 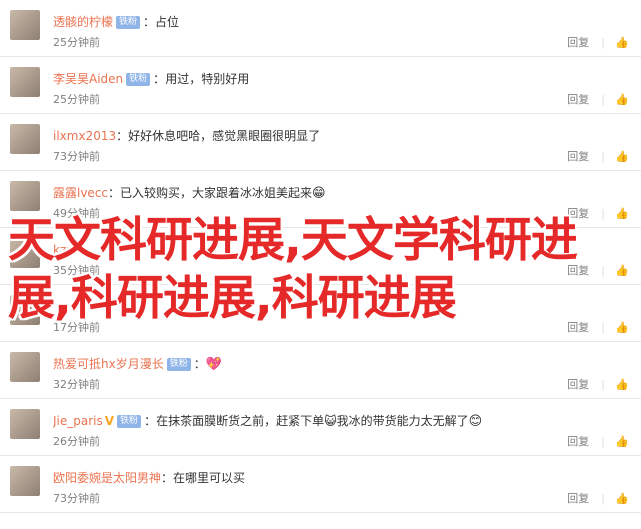 What do you see at coordinates (319, 193) in the screenshot?
I see `grin-emoji-icon: 😁` at bounding box center [319, 193].